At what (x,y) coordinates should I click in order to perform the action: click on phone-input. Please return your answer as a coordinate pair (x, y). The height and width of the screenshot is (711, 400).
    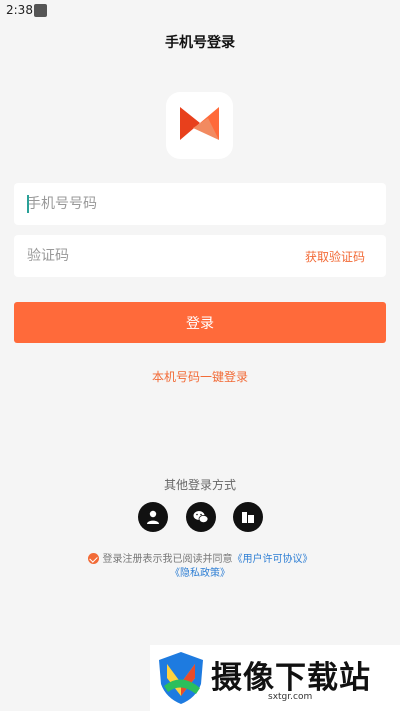
    Looking at the image, I should click on (150, 204).